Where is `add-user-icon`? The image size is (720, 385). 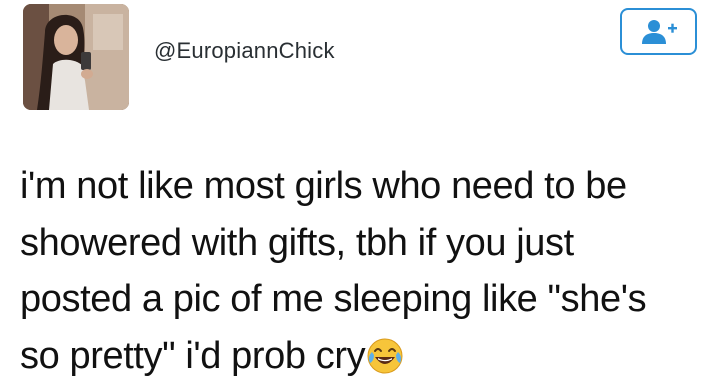
add-user-icon is located at coordinates (659, 31).